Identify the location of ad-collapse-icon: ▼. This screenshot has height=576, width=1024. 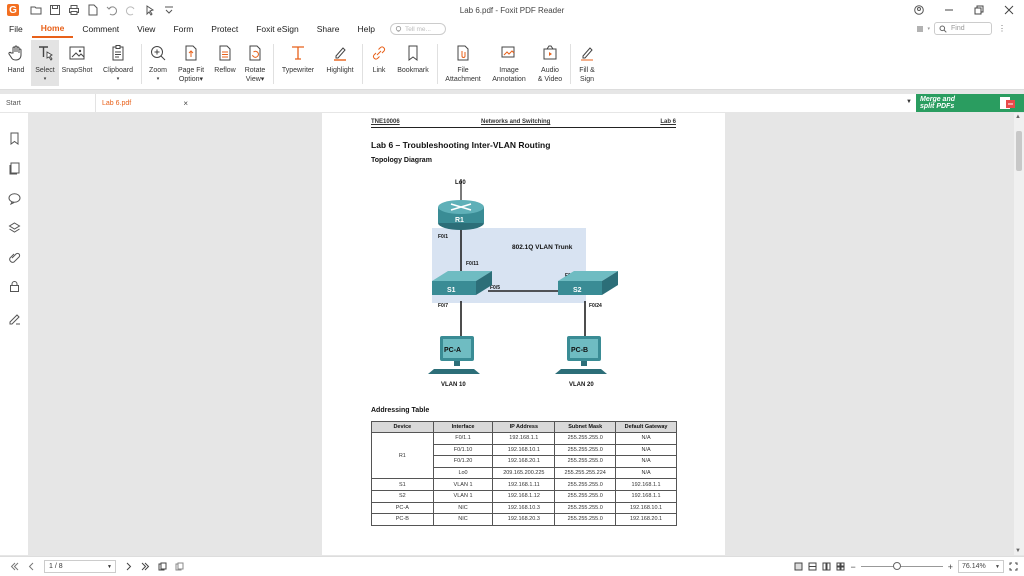
(909, 102).